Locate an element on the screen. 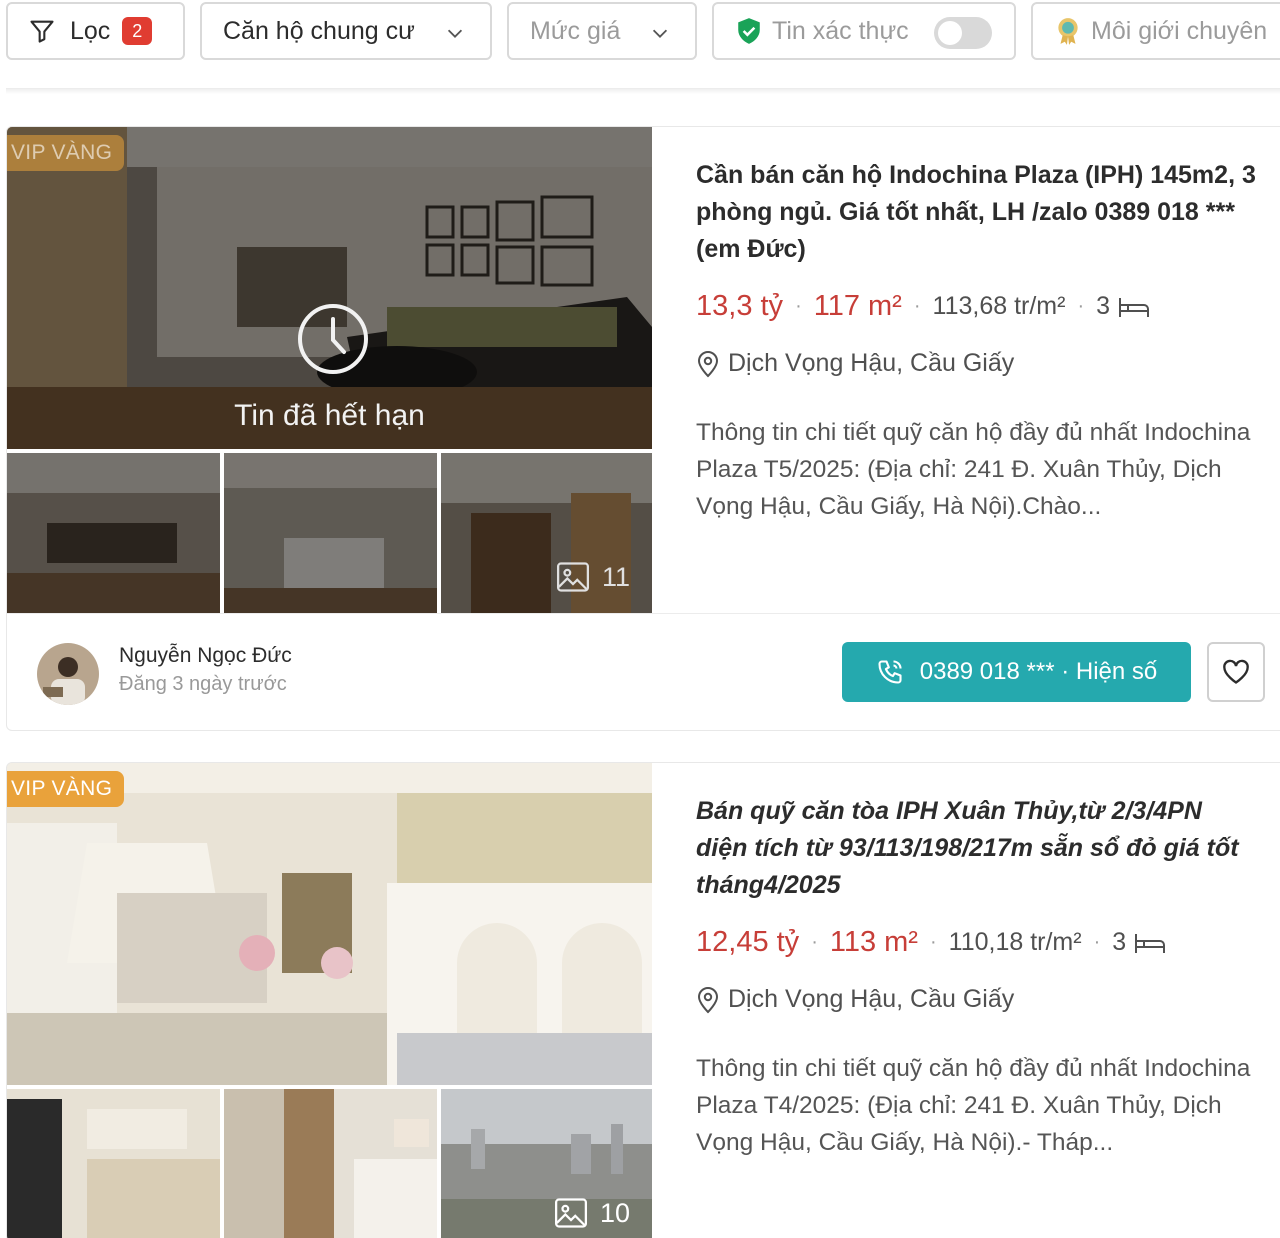  listing-price-per-m2: 113,68 tr/m² is located at coordinates (999, 306).